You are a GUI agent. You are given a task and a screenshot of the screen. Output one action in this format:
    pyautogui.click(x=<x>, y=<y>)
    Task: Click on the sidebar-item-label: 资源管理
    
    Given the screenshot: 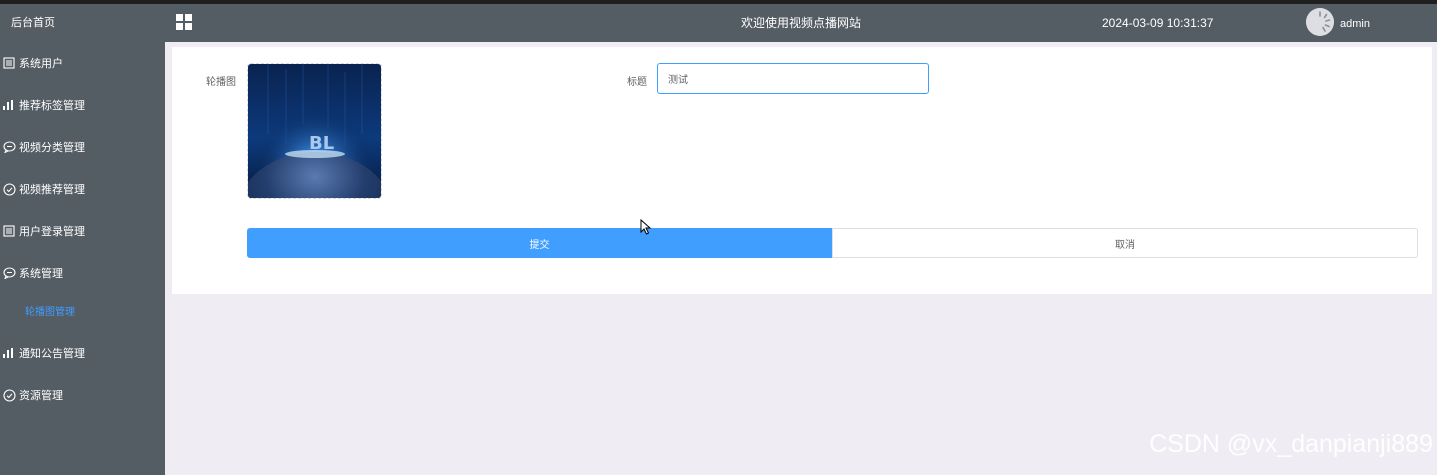 What is the action you would take?
    pyautogui.click(x=41, y=396)
    